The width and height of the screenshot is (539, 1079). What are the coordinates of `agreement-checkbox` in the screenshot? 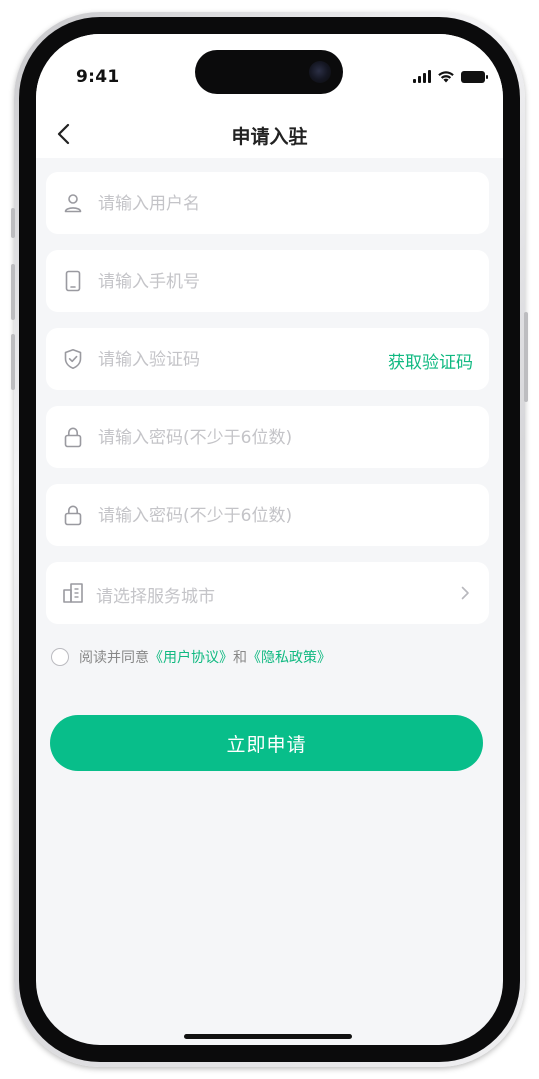 It's located at (60, 657).